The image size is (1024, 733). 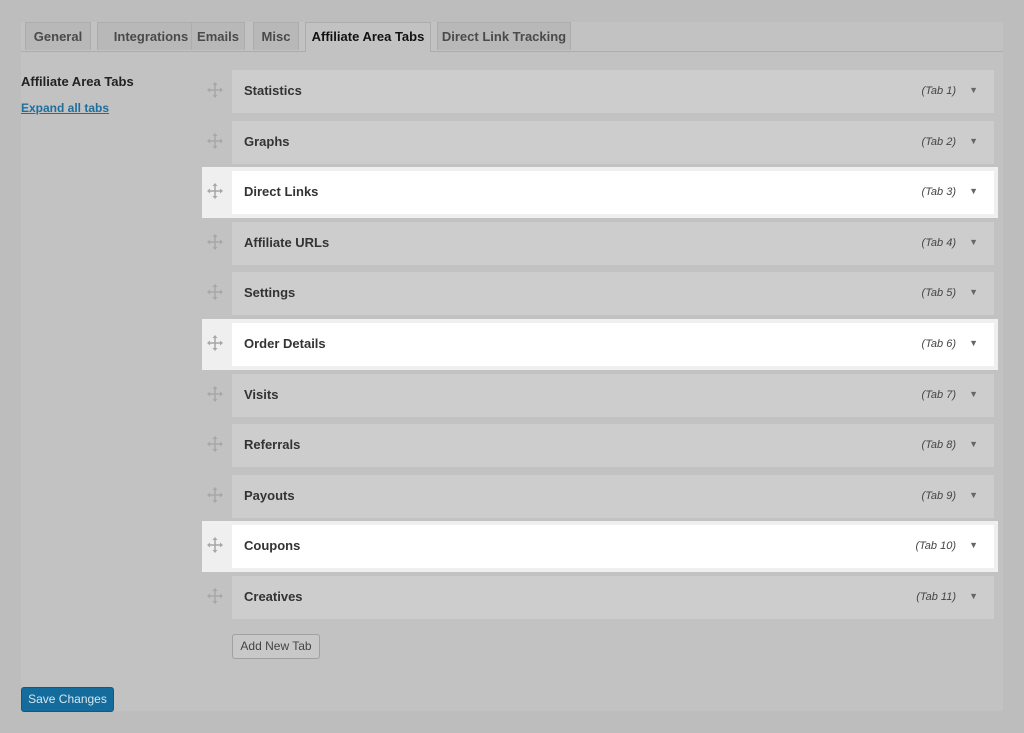 I want to click on tab-row-header: Settings (Tab 5) ▼, so click(x=613, y=294).